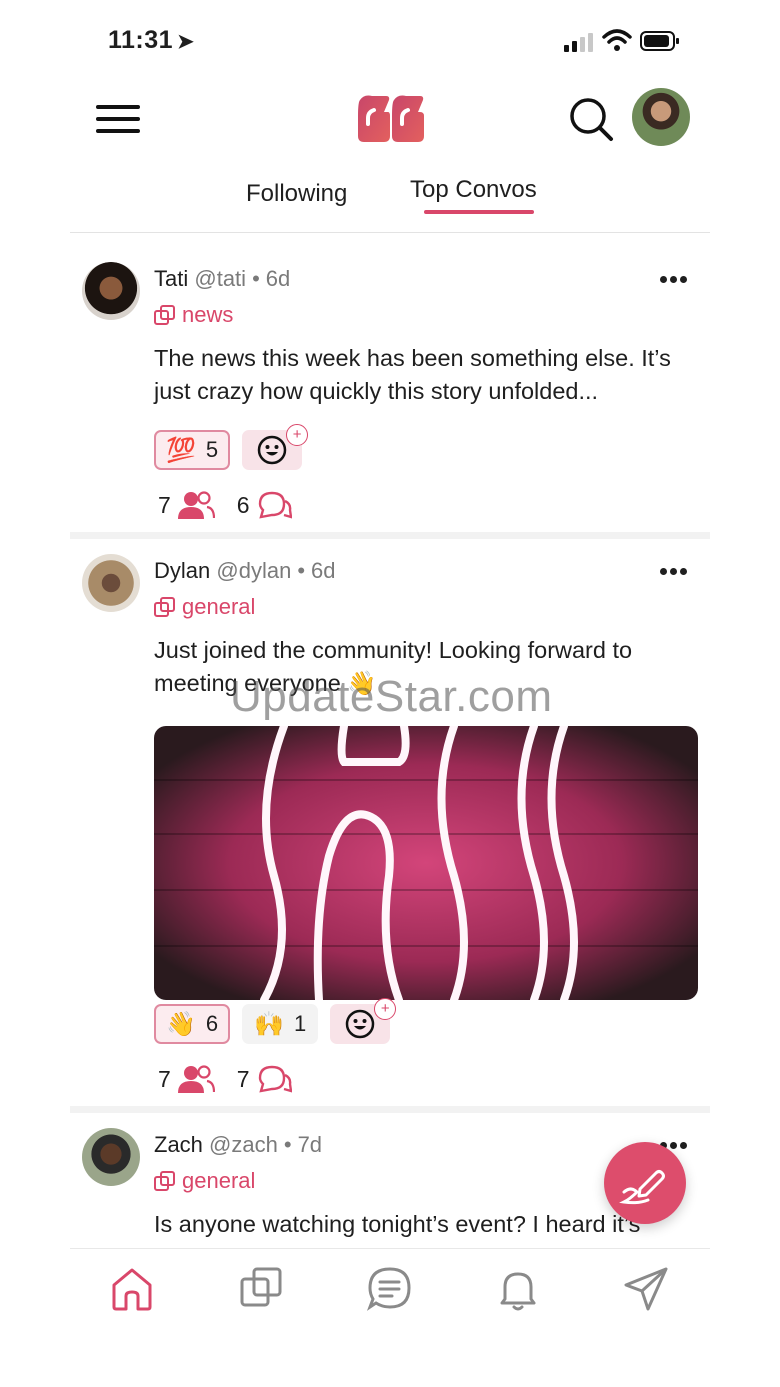 This screenshot has height=1387, width=780. I want to click on reaction-emoji: 👋, so click(181, 1024).